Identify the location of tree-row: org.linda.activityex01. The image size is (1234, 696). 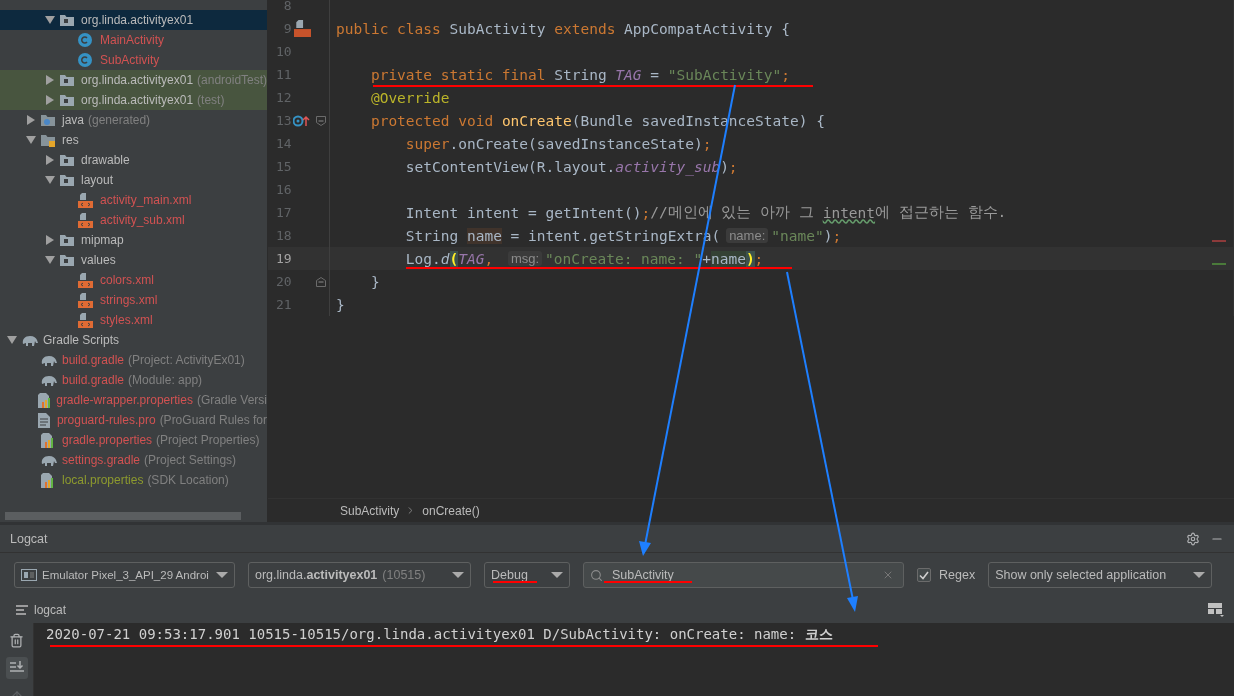
(133, 20).